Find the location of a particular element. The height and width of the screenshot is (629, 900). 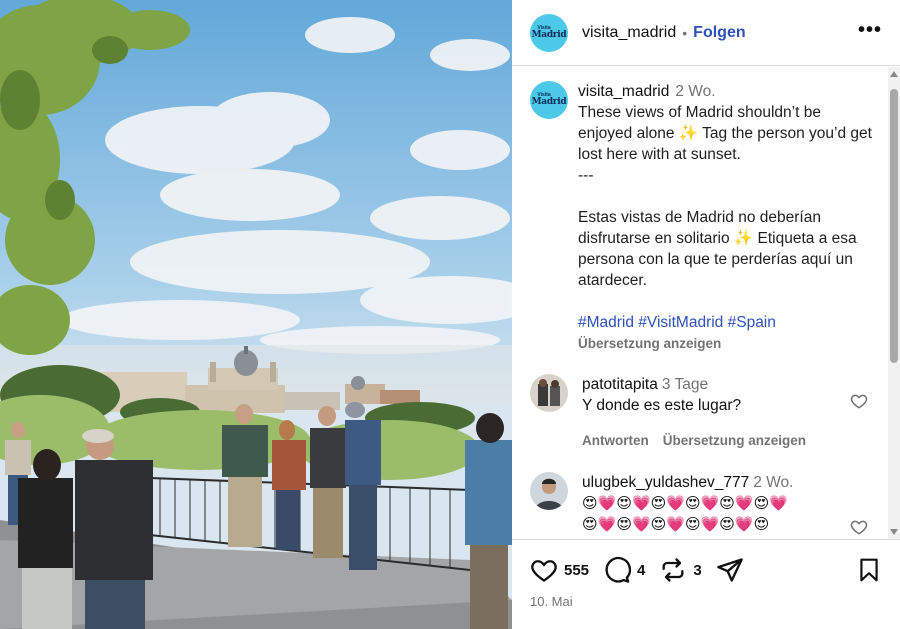

heart-icon is located at coordinates (544, 570).